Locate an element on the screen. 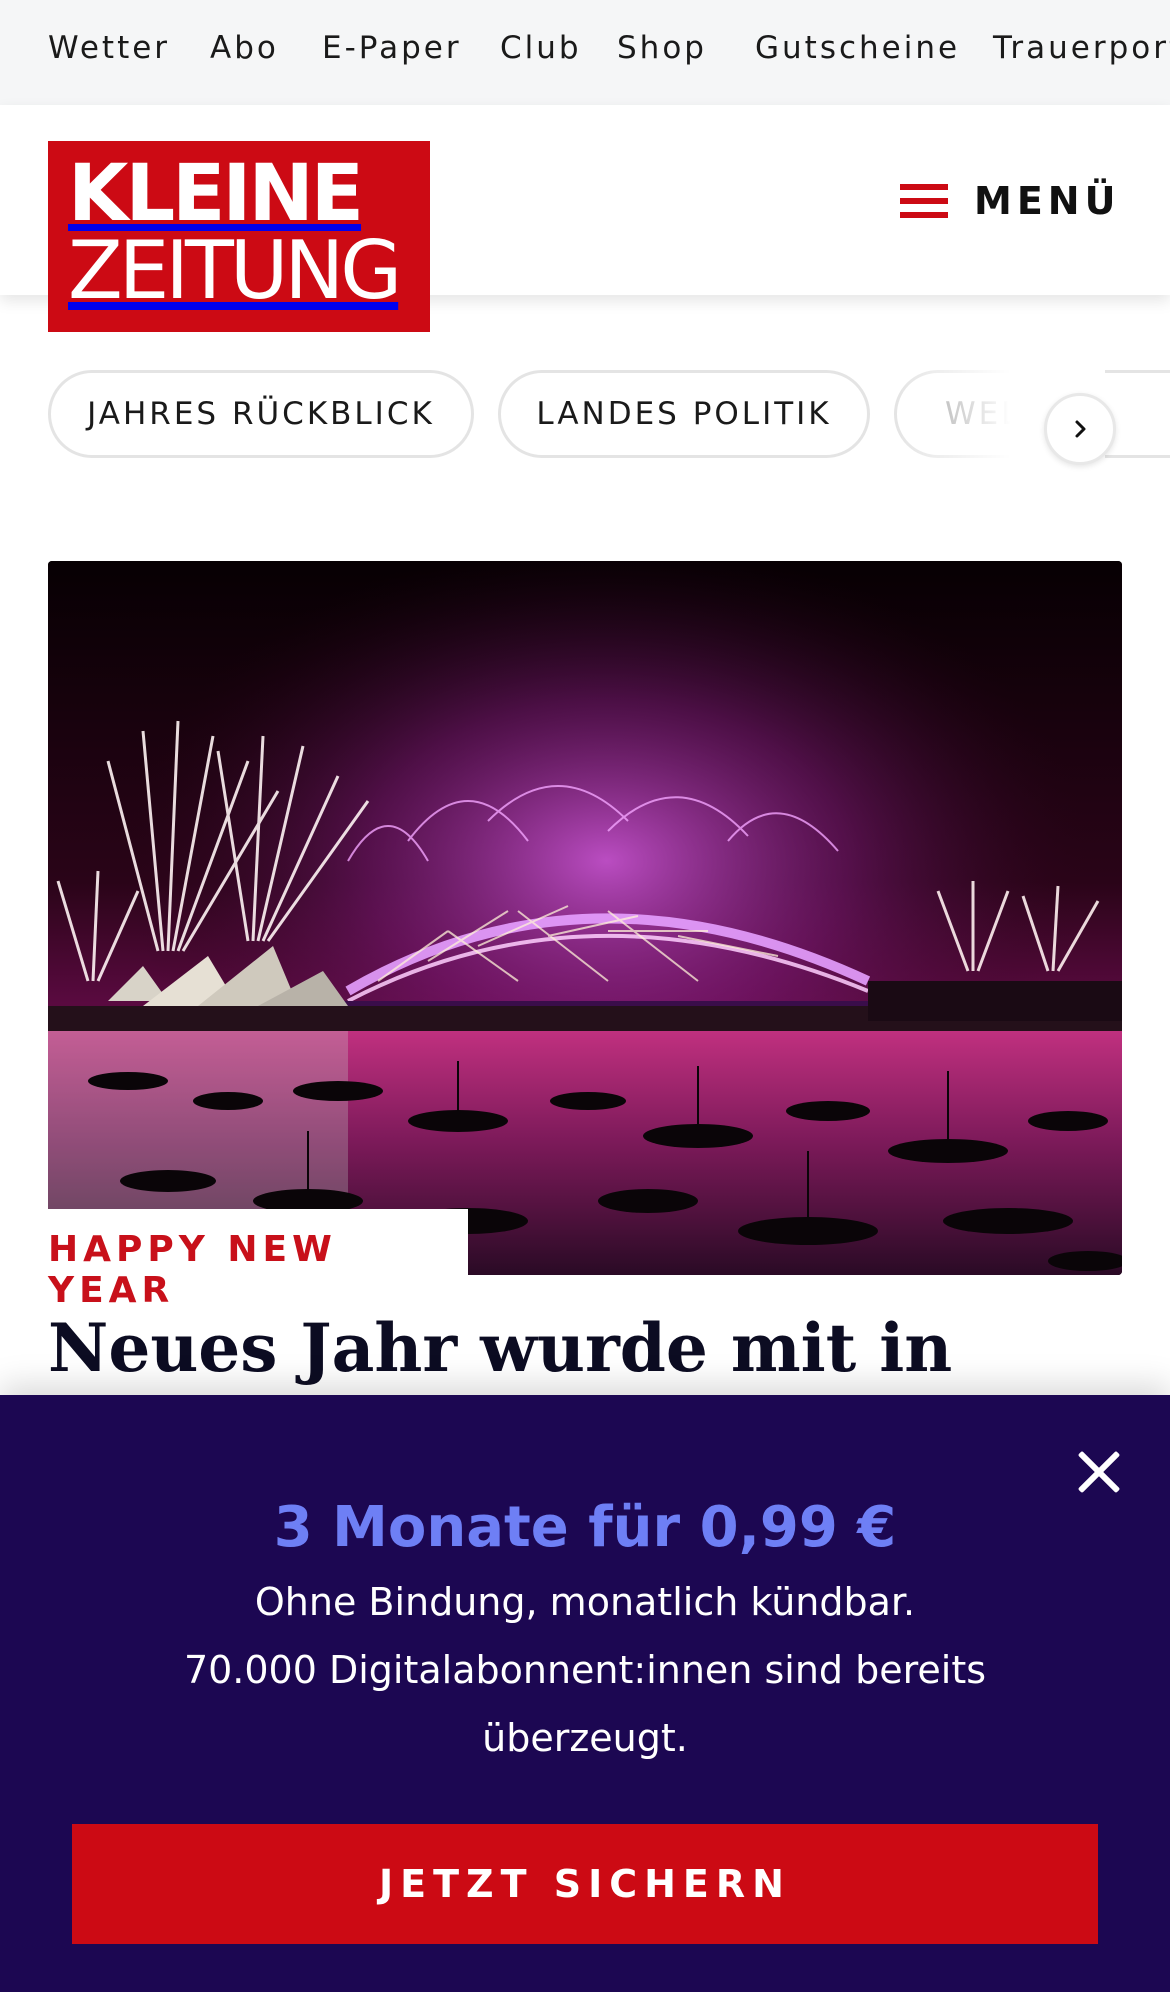 This screenshot has width=1170, height=1992. article-kicker-box: HAPPY NEW YEAR is located at coordinates (258, 1260).